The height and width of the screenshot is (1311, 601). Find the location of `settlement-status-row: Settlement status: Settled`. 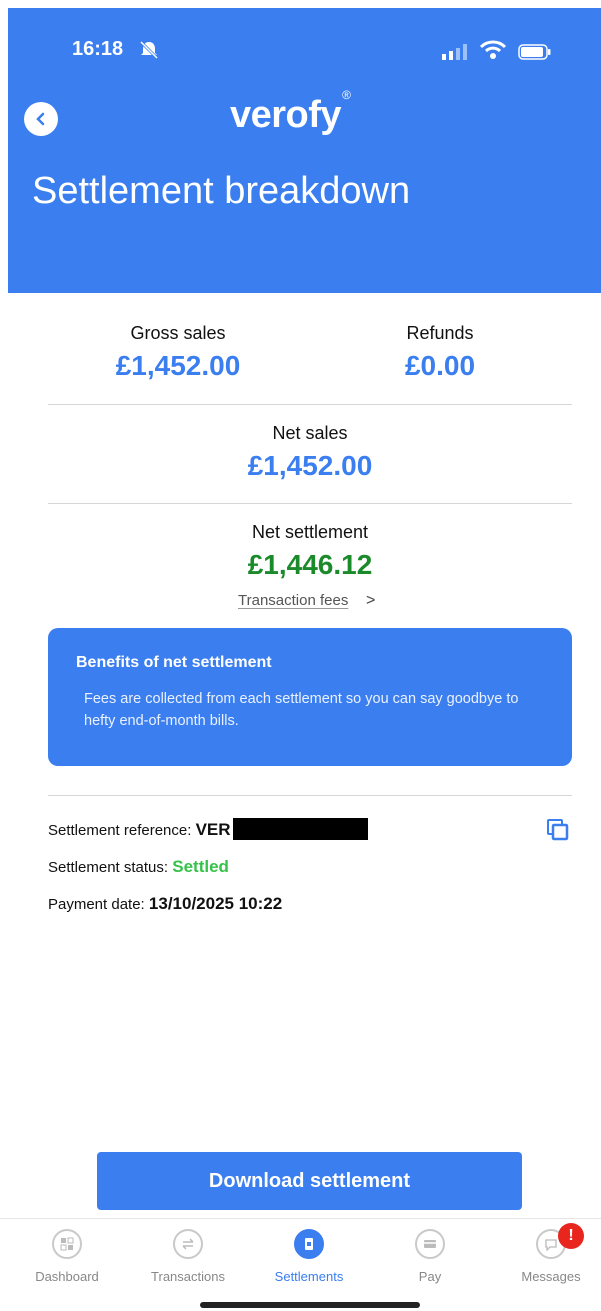

settlement-status-row: Settlement status: Settled is located at coordinates (138, 867).